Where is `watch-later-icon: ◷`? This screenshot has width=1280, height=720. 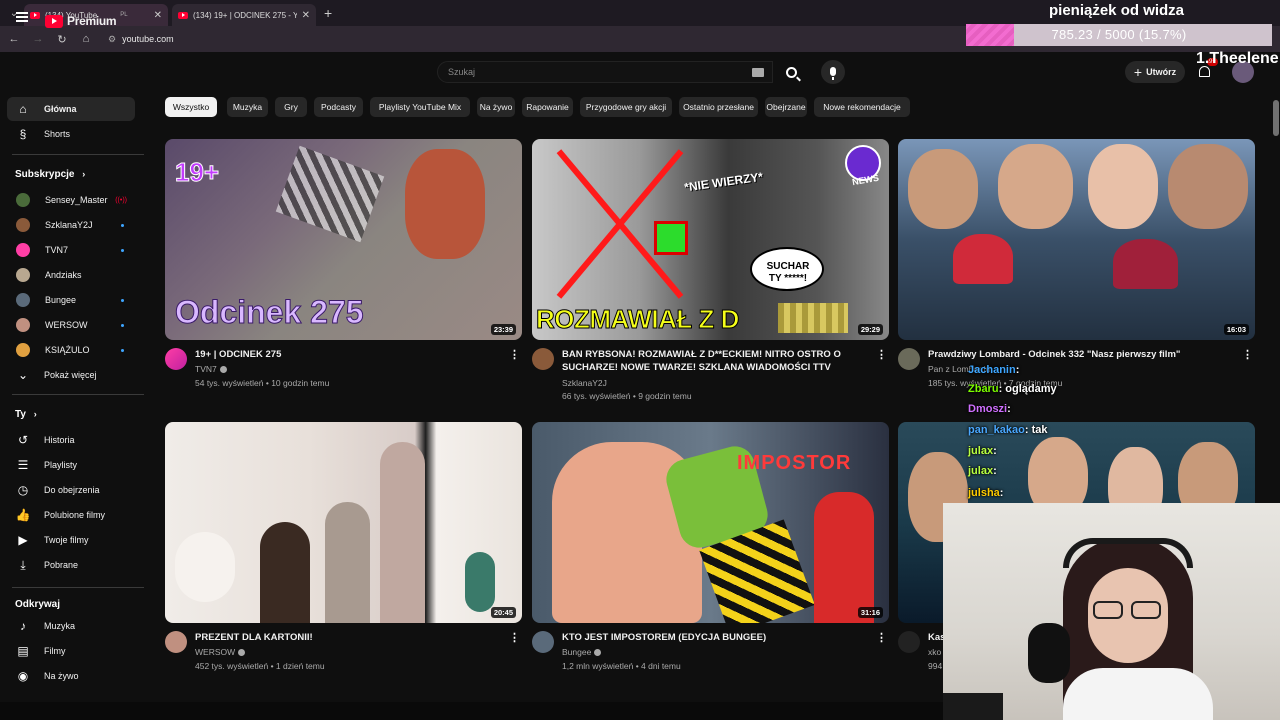 watch-later-icon: ◷ is located at coordinates (23, 490).